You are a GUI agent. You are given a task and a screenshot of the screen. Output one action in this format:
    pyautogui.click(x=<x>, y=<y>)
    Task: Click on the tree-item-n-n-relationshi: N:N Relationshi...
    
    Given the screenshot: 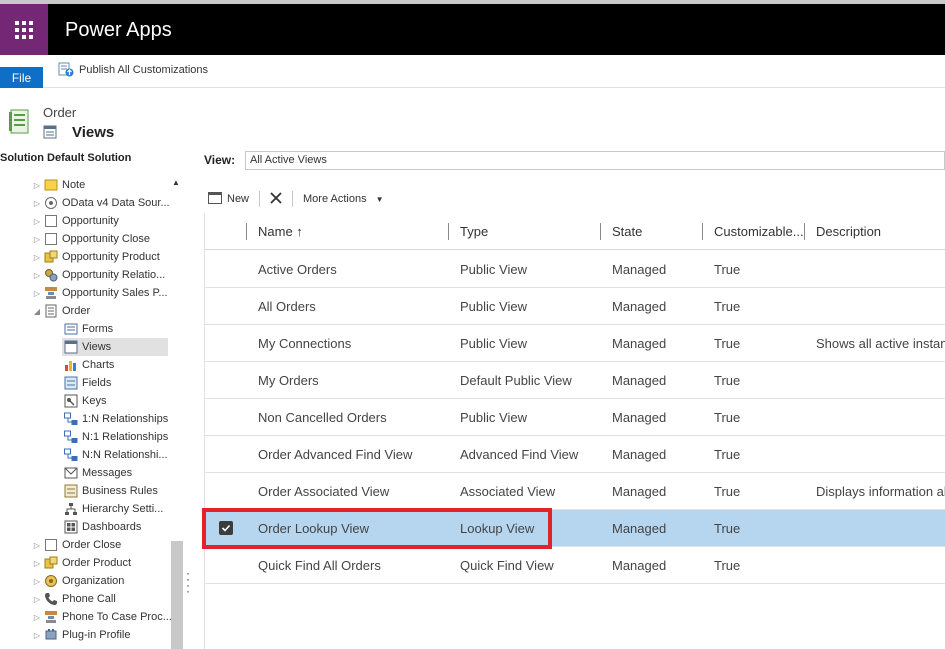 What is the action you would take?
    pyautogui.click(x=115, y=455)
    